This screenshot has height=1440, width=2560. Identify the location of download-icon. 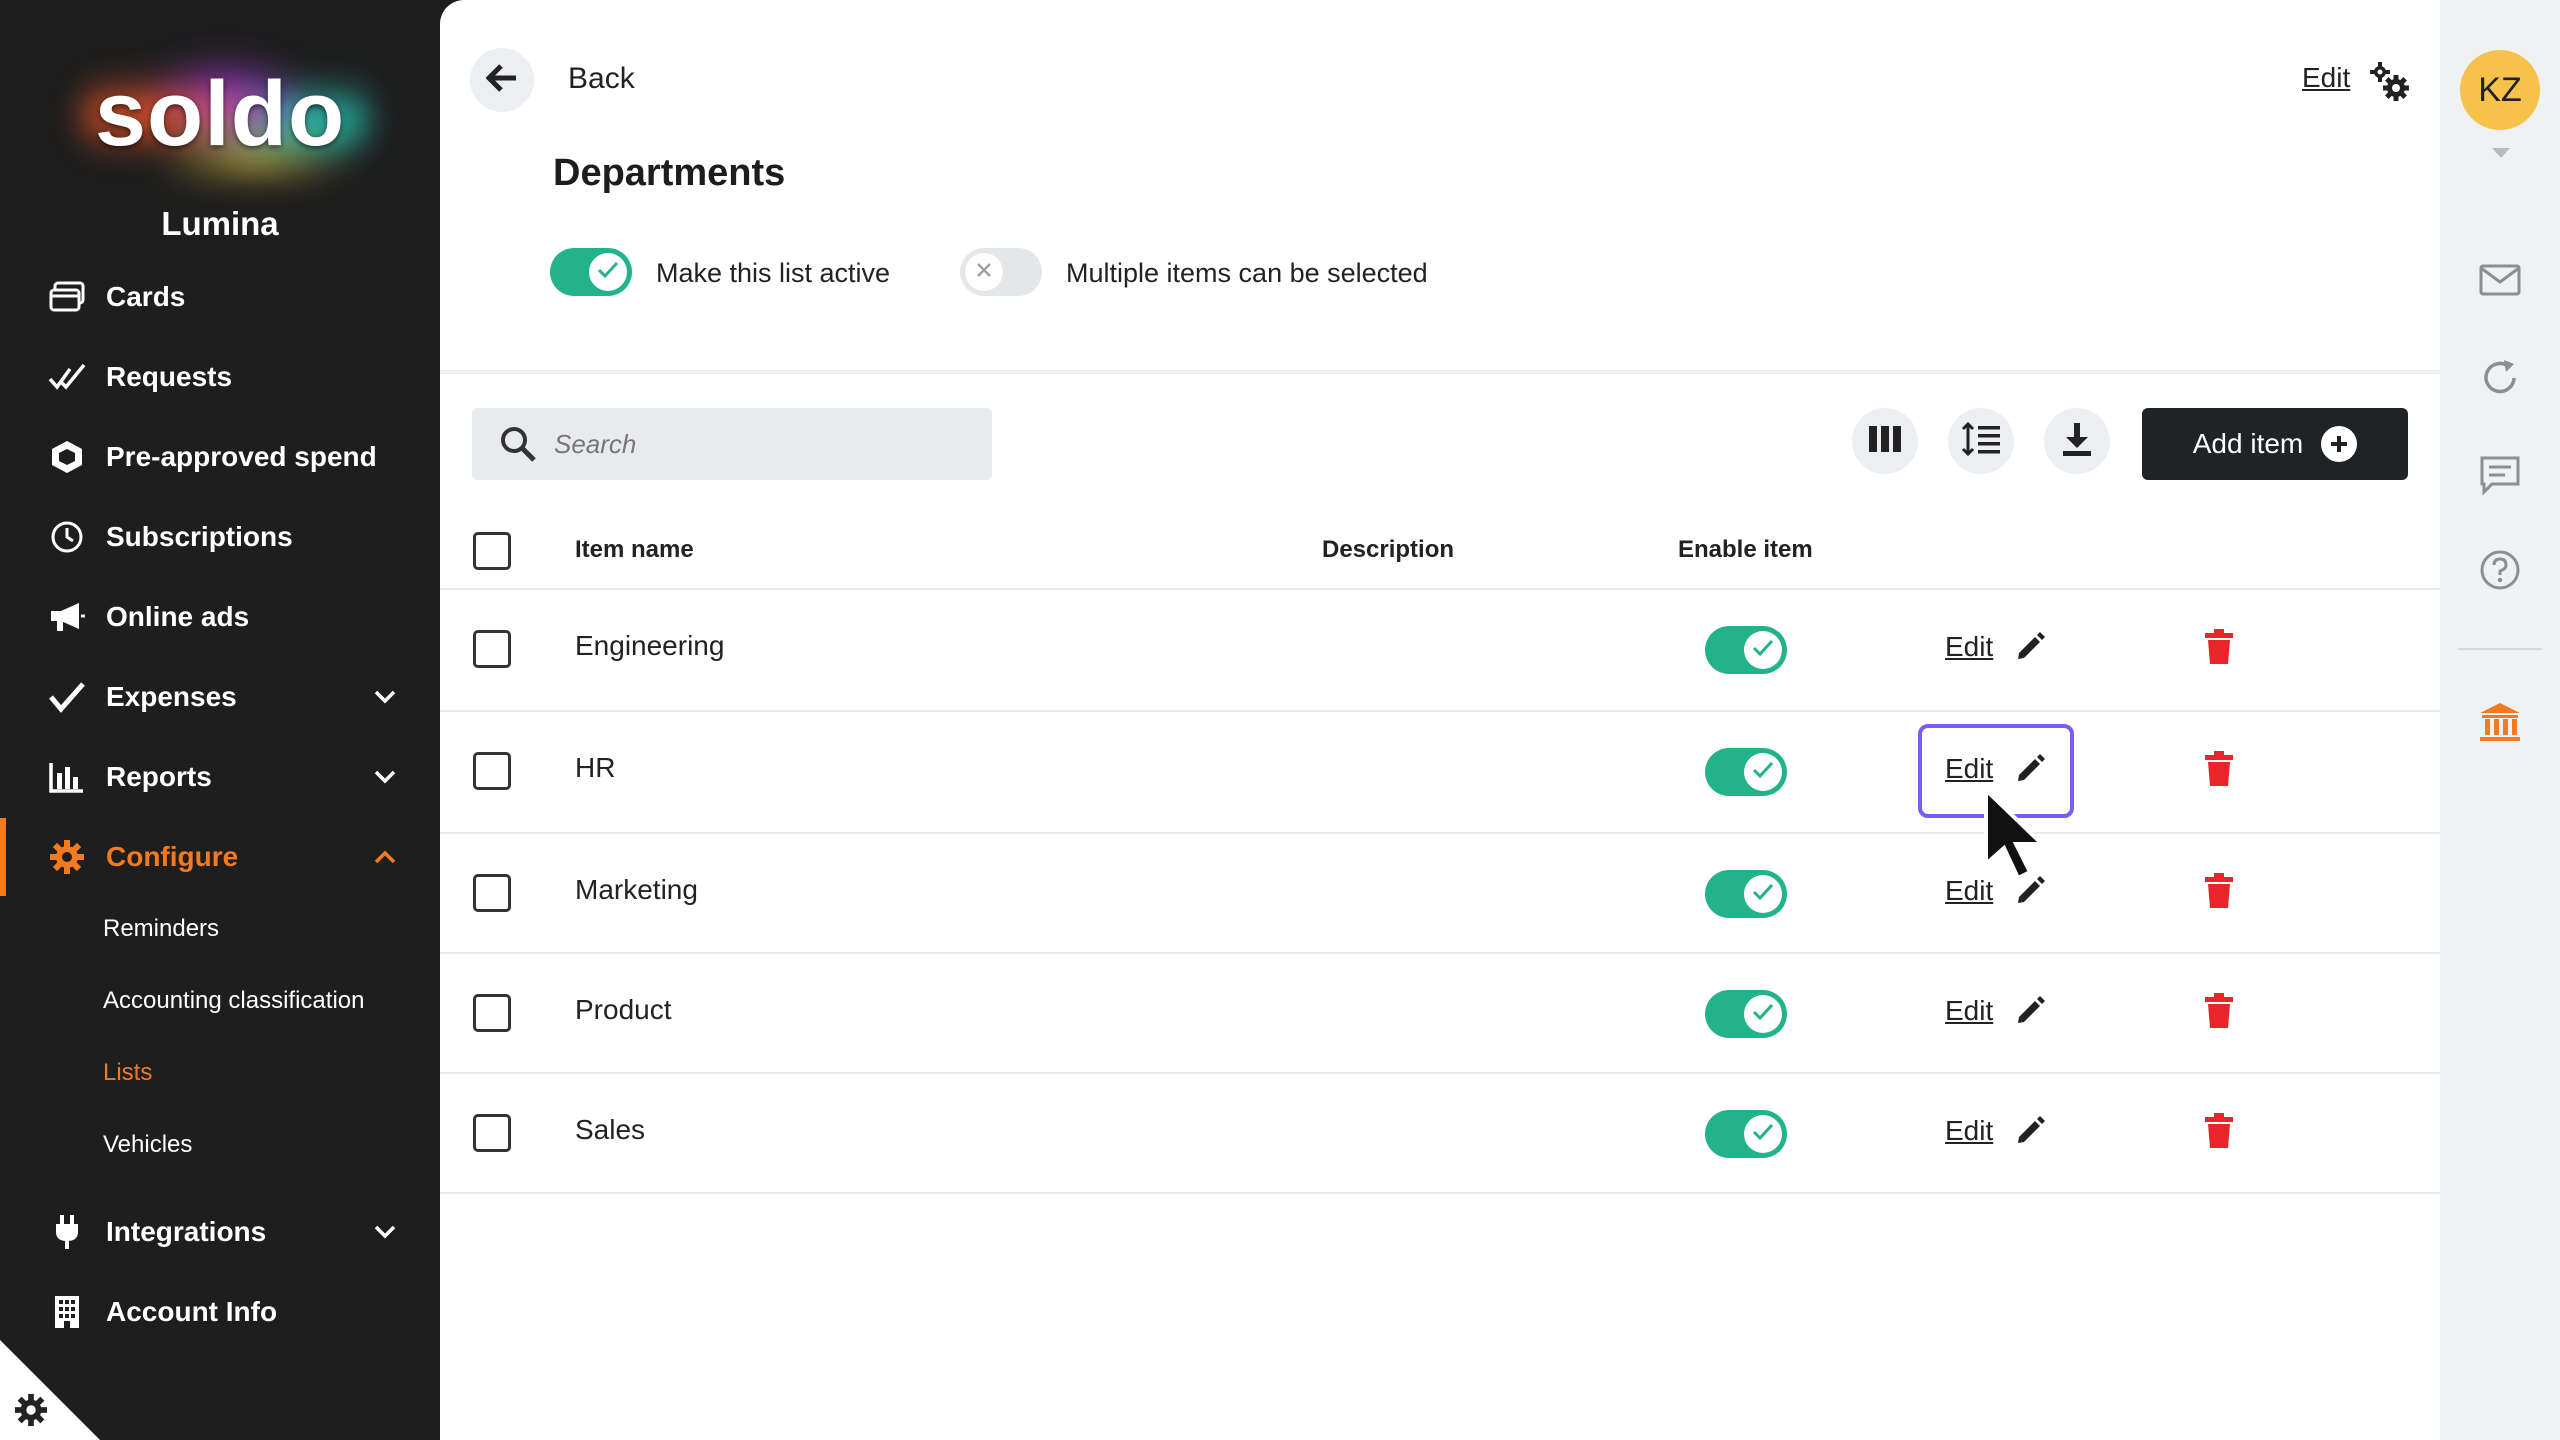
(2077, 441).